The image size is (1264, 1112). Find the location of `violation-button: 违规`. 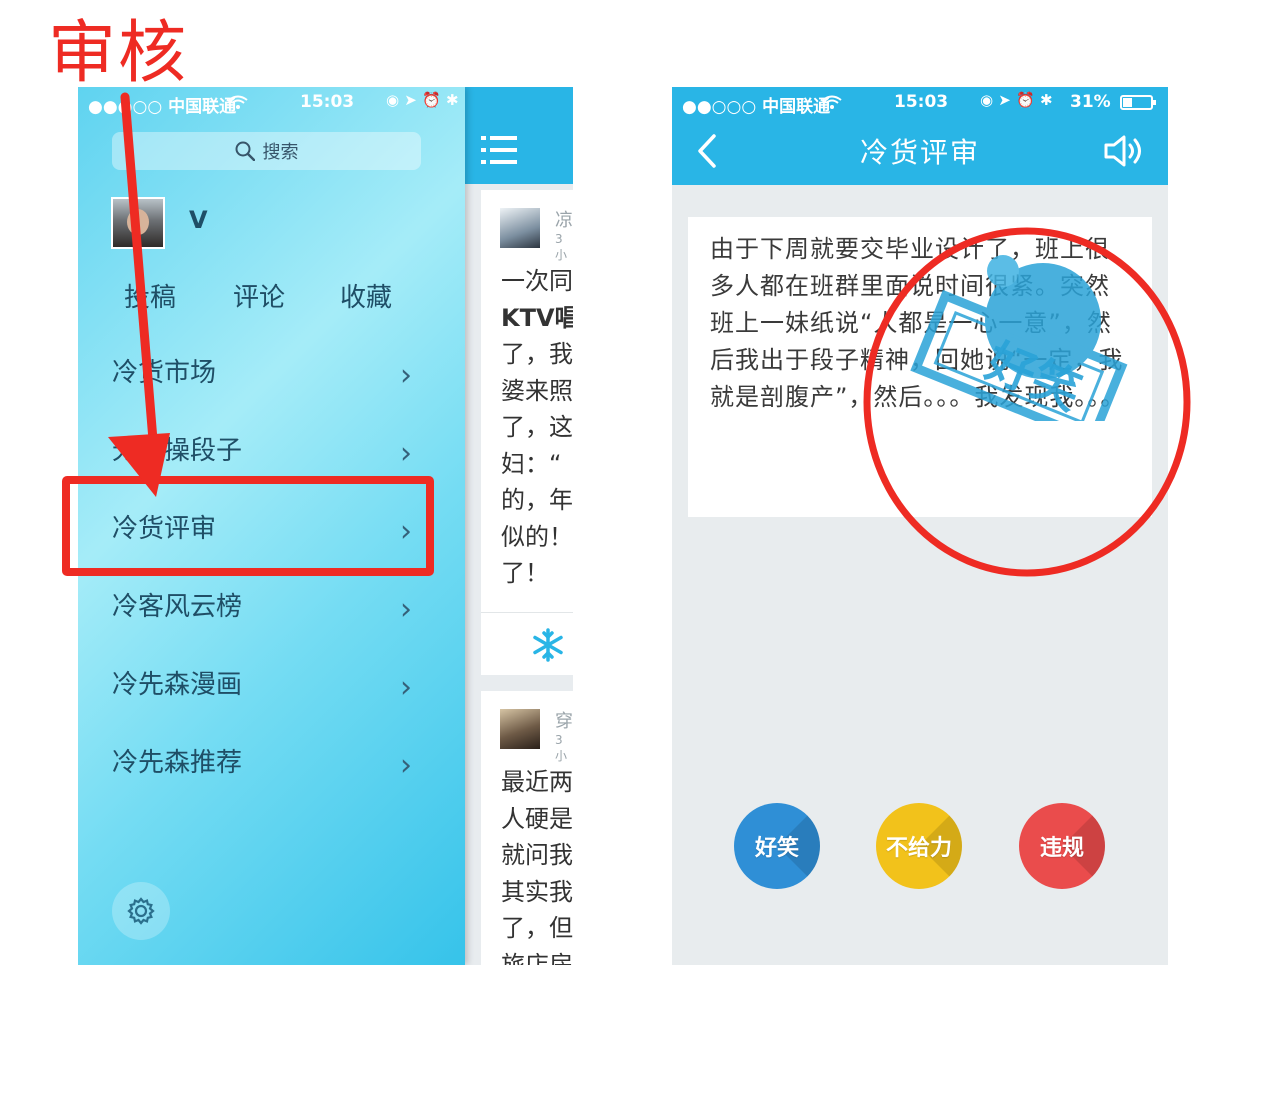

violation-button: 违规 is located at coordinates (1062, 846).